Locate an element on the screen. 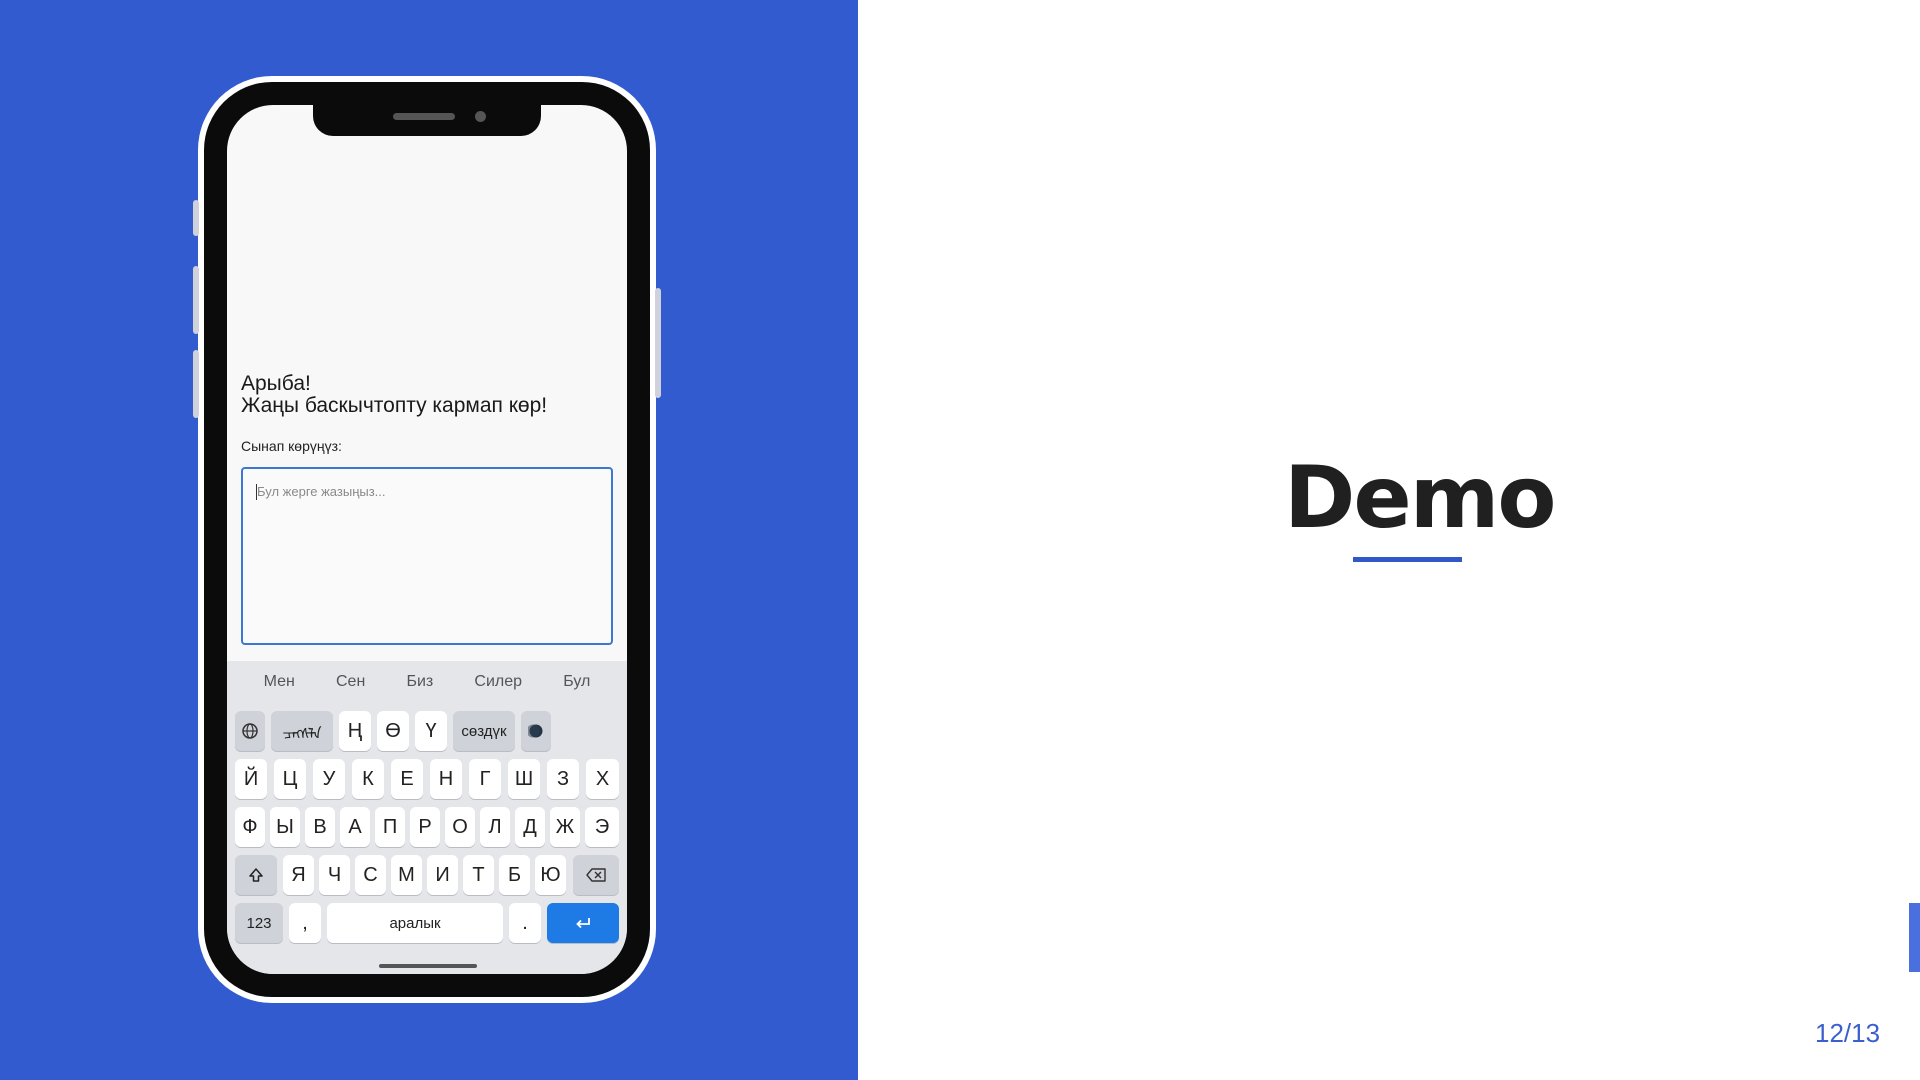 The height and width of the screenshot is (1080, 1920). keyboard-key: Ю is located at coordinates (550, 875).